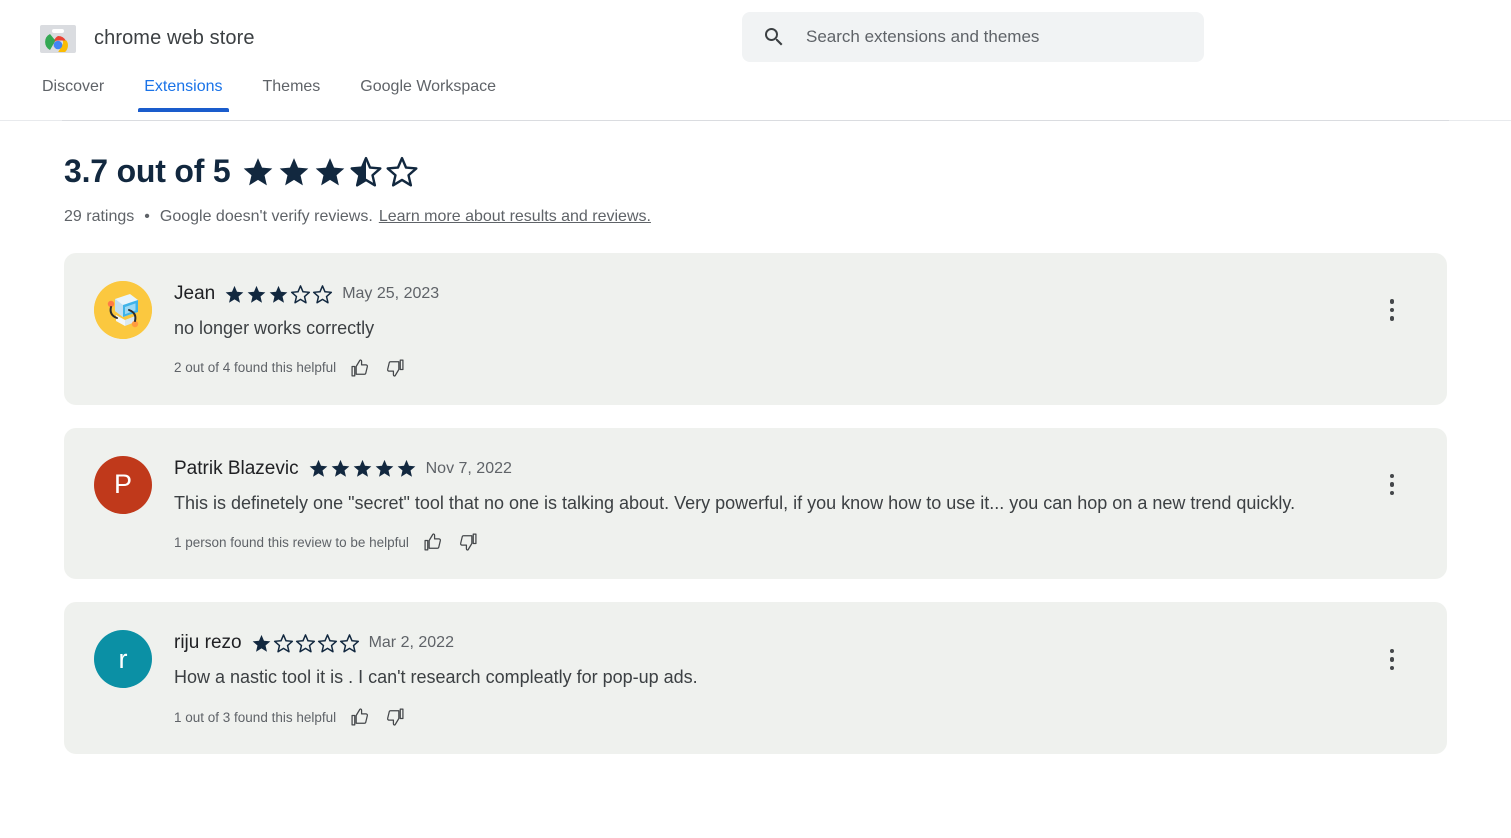  I want to click on review-date: May 25, 2023, so click(391, 293).